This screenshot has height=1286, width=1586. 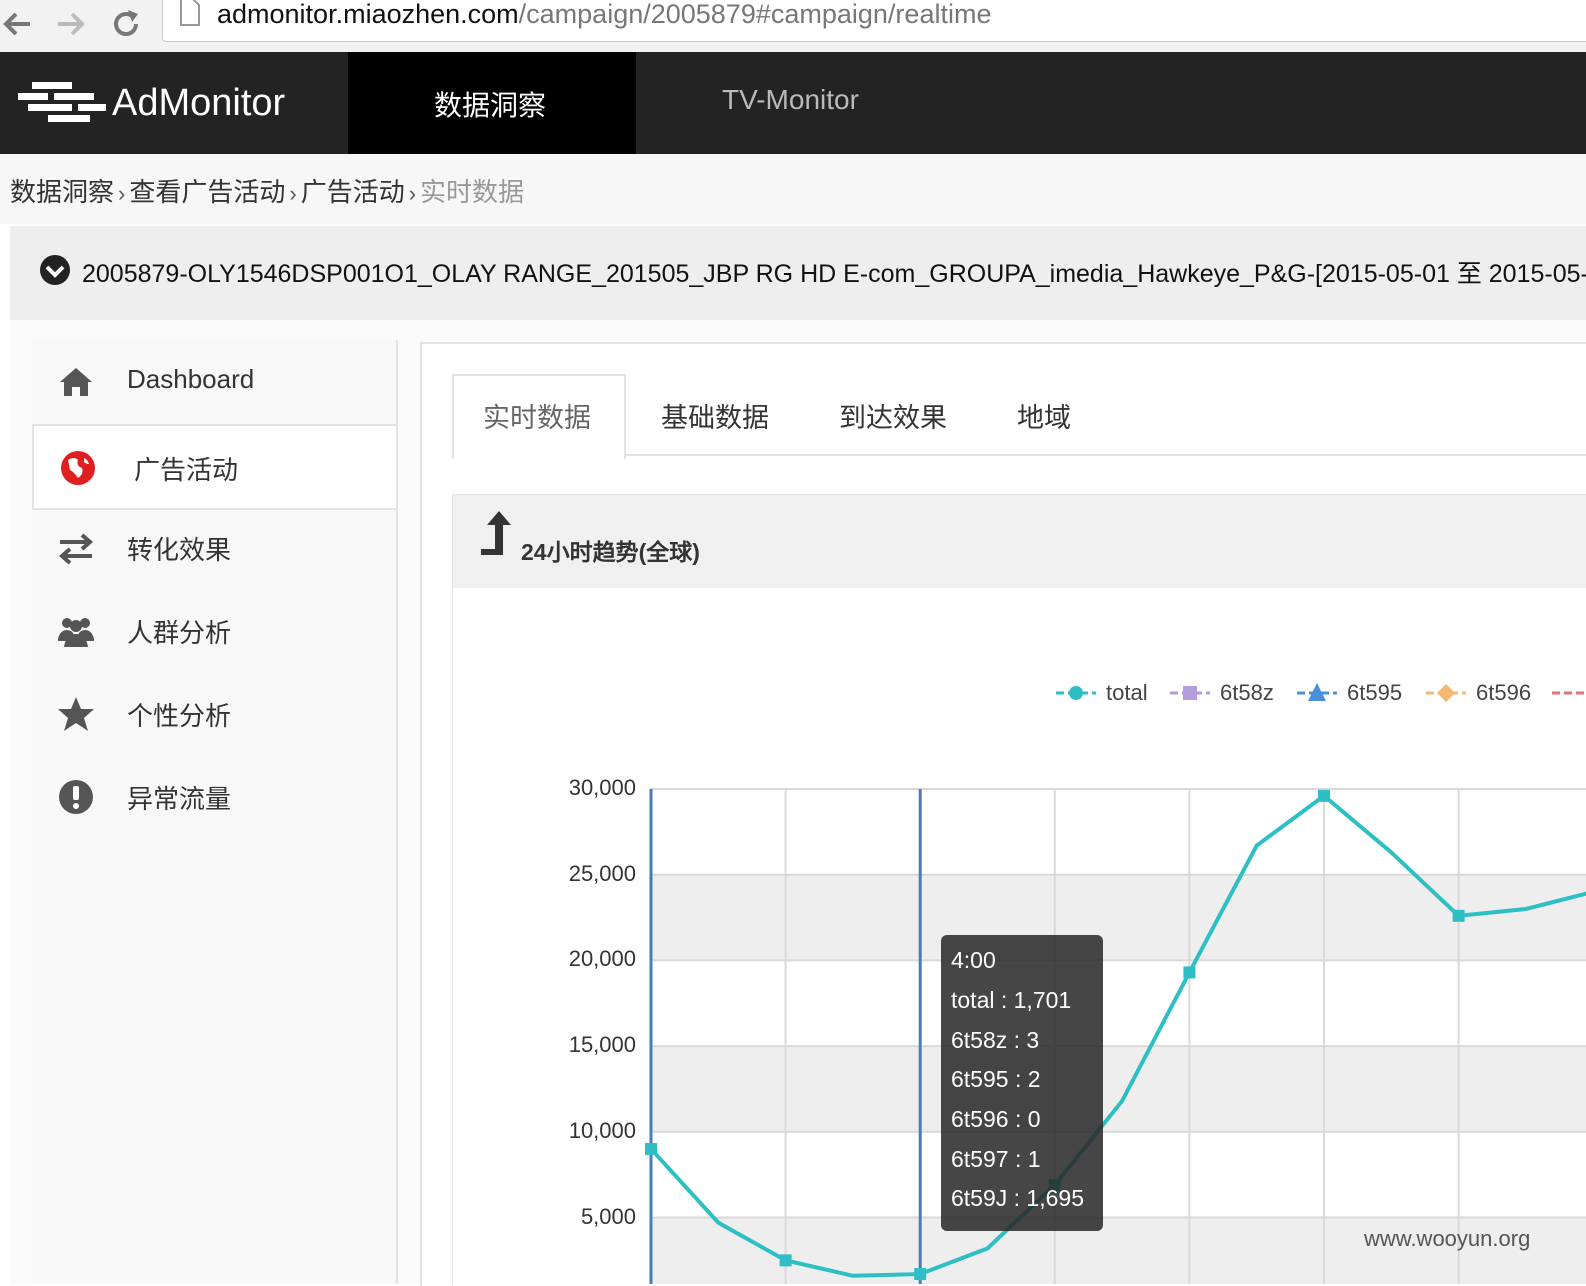 What do you see at coordinates (1017, 1198) in the screenshot?
I see `tooltip-line: 6t59J : 1,695` at bounding box center [1017, 1198].